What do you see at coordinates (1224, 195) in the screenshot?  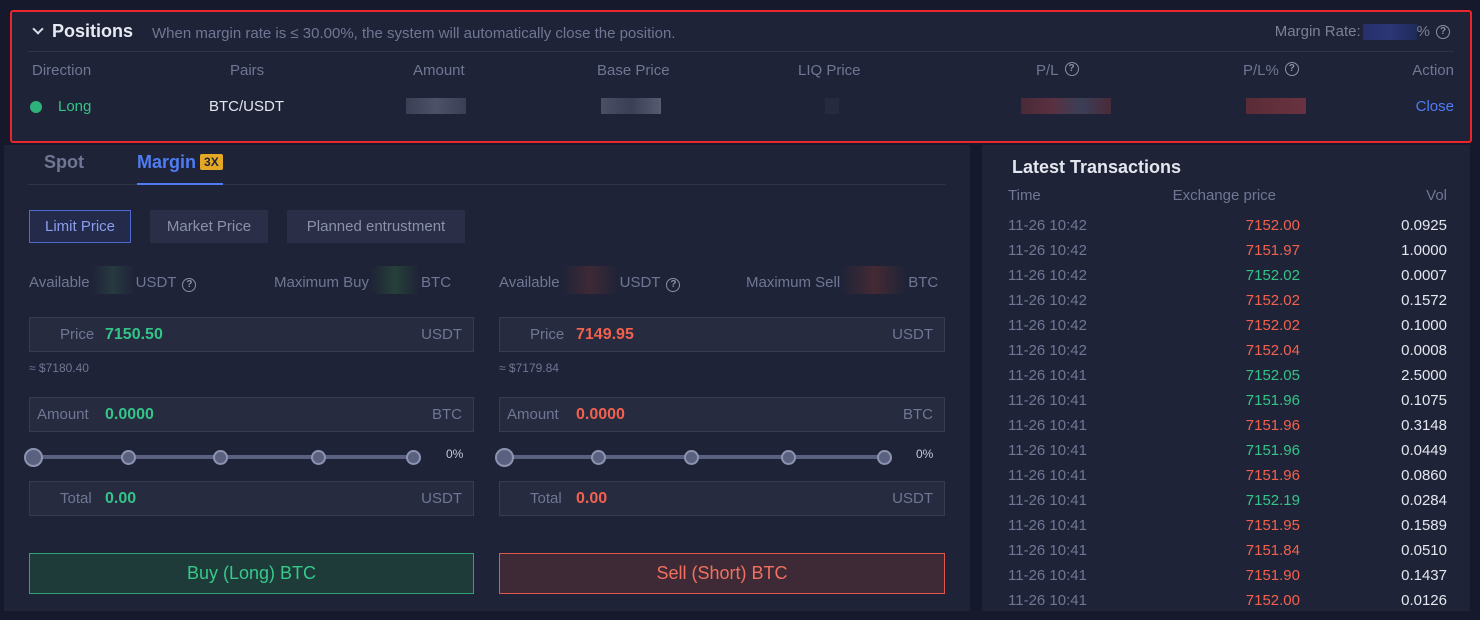 I see `col-exchange-price: Exchange price` at bounding box center [1224, 195].